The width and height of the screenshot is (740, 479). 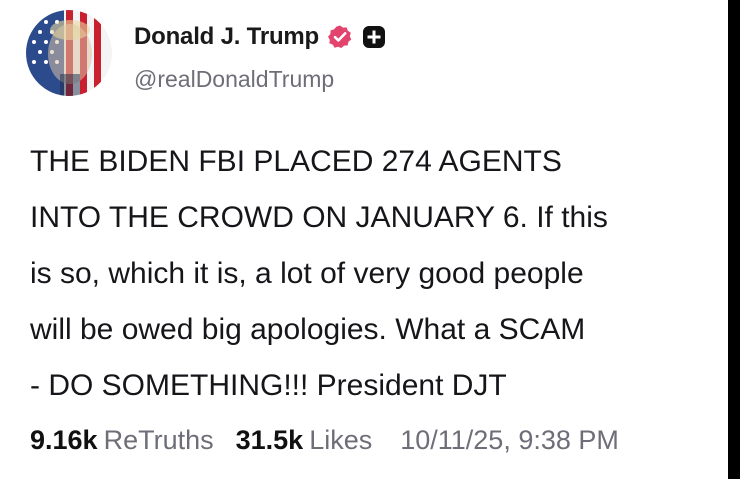 What do you see at coordinates (296, 161) in the screenshot?
I see `post-text-line: THE BIDEN FBI PLACED 274 AGENTS` at bounding box center [296, 161].